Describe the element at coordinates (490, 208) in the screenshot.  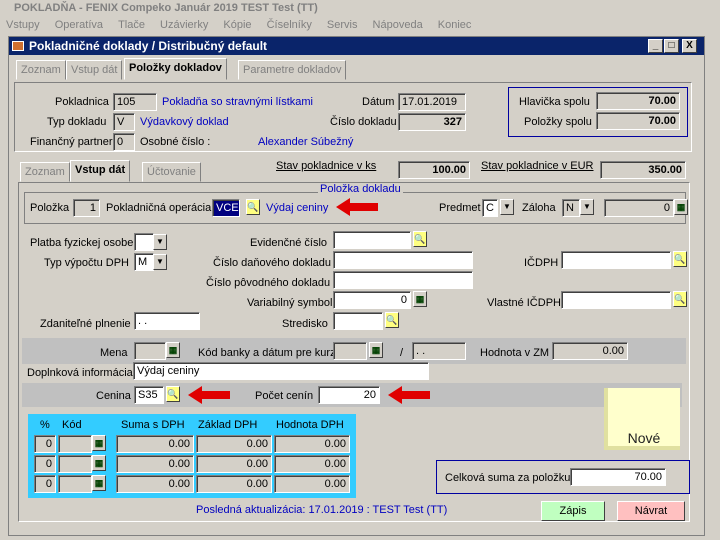
I see `predmet-field: C` at that location.